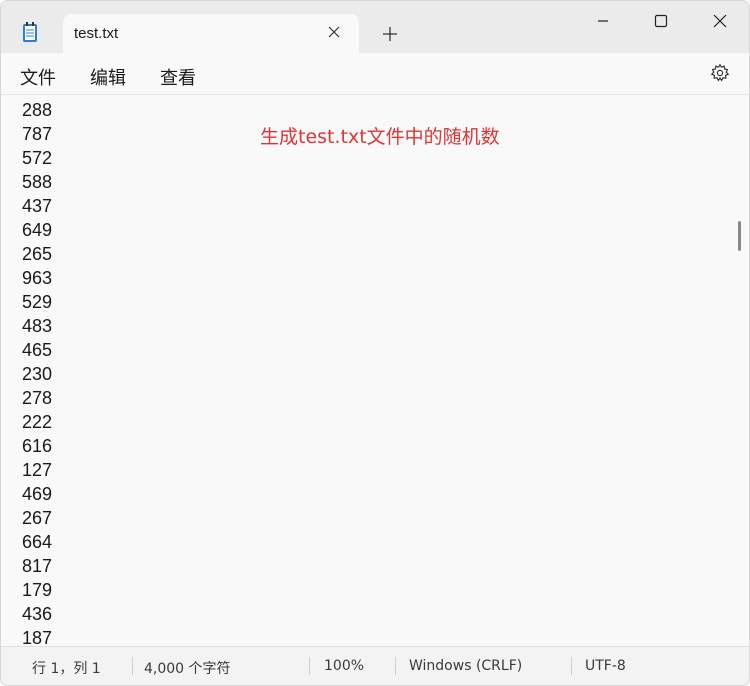 Image resolution: width=750 pixels, height=686 pixels. Describe the element at coordinates (37, 566) in the screenshot. I see `text-line: 817` at that location.